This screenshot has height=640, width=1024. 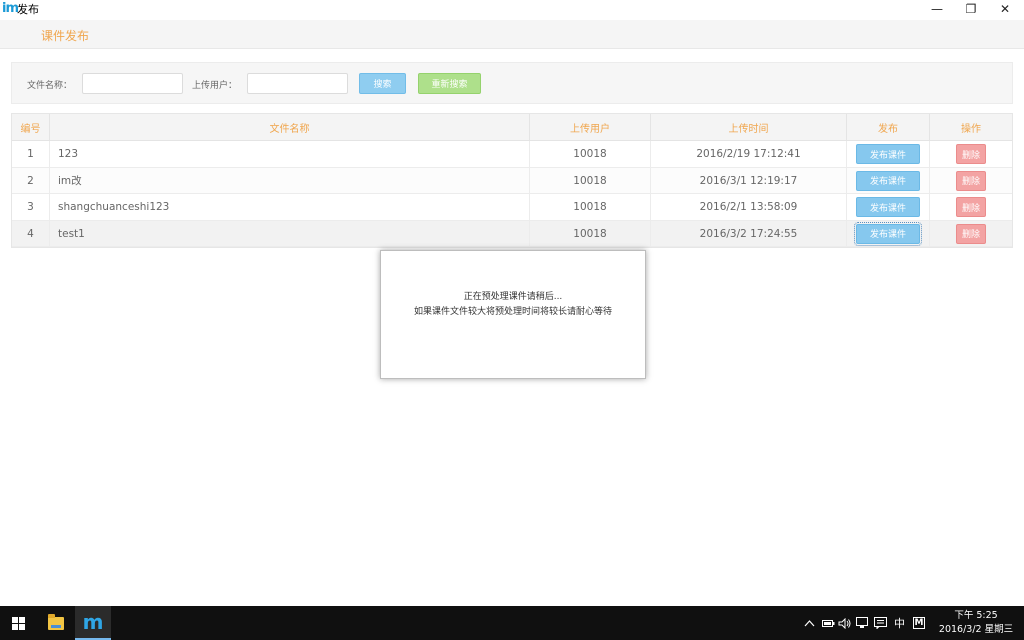 What do you see at coordinates (132, 83) in the screenshot?
I see `file-name-input` at bounding box center [132, 83].